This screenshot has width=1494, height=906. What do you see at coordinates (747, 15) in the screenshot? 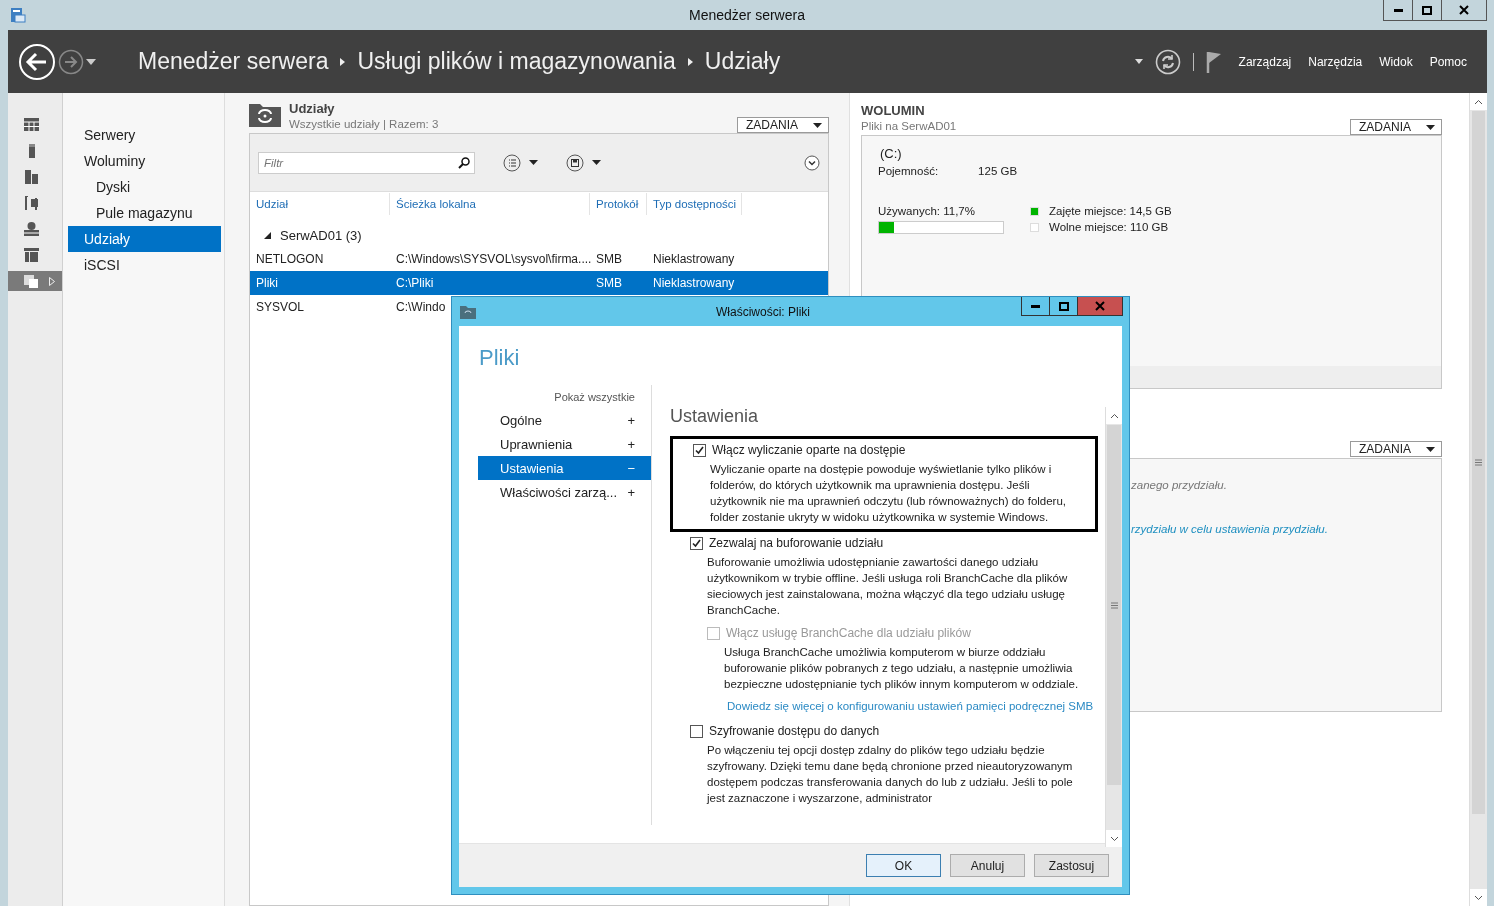
I see `window-title: Menedżer serwera` at bounding box center [747, 15].